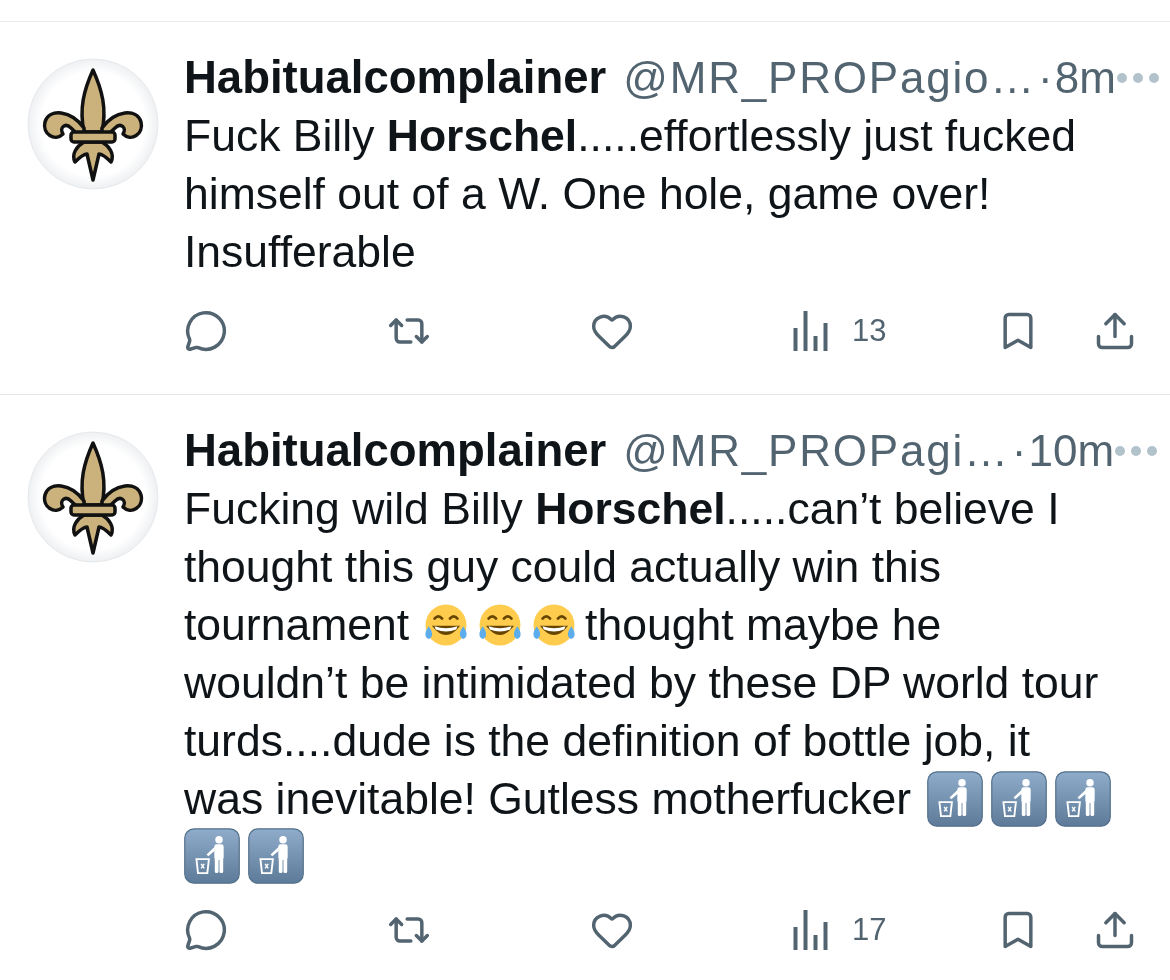 This screenshot has width=1170, height=980. What do you see at coordinates (1085, 78) in the screenshot?
I see `post-time: 8m` at bounding box center [1085, 78].